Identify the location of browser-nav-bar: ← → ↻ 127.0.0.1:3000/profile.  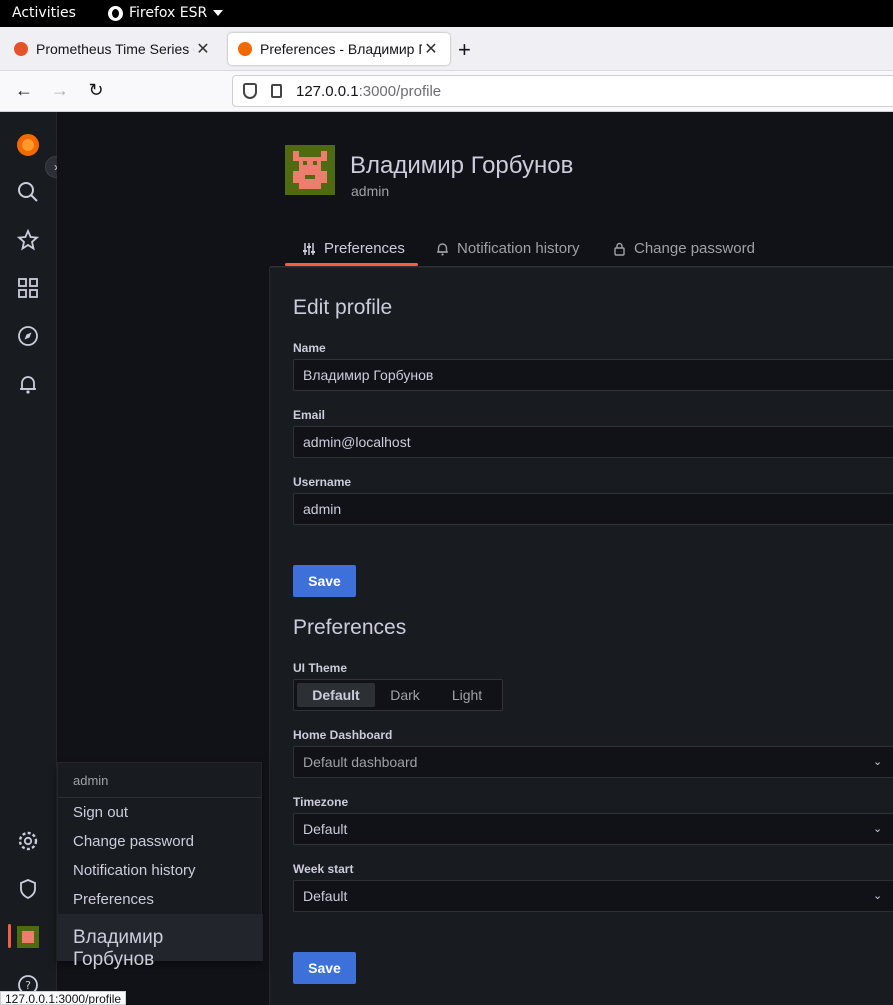
(446, 91).